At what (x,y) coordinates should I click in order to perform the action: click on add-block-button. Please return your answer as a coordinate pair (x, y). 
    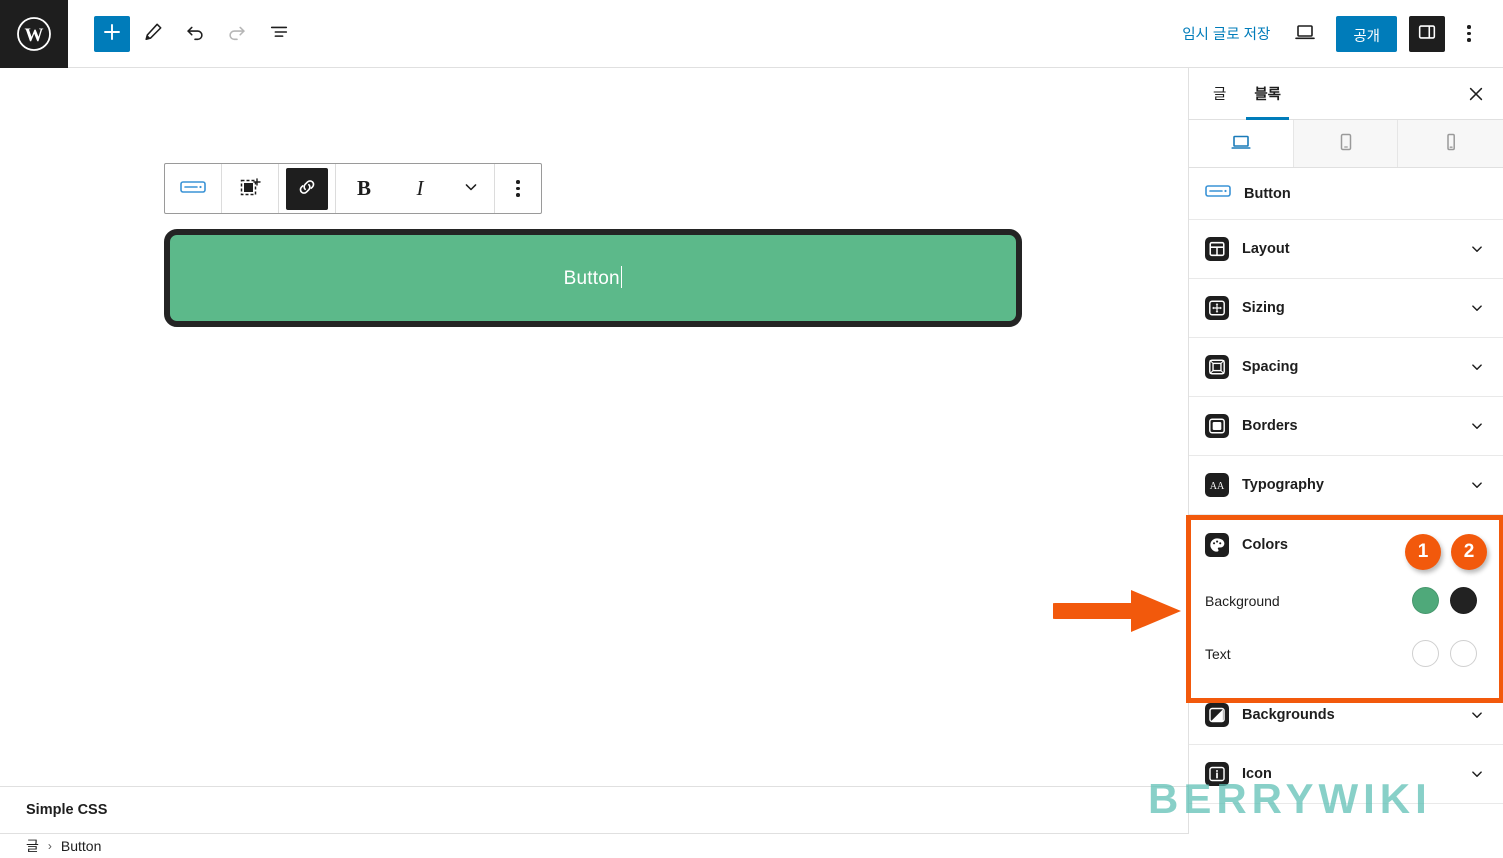
    Looking at the image, I should click on (112, 33).